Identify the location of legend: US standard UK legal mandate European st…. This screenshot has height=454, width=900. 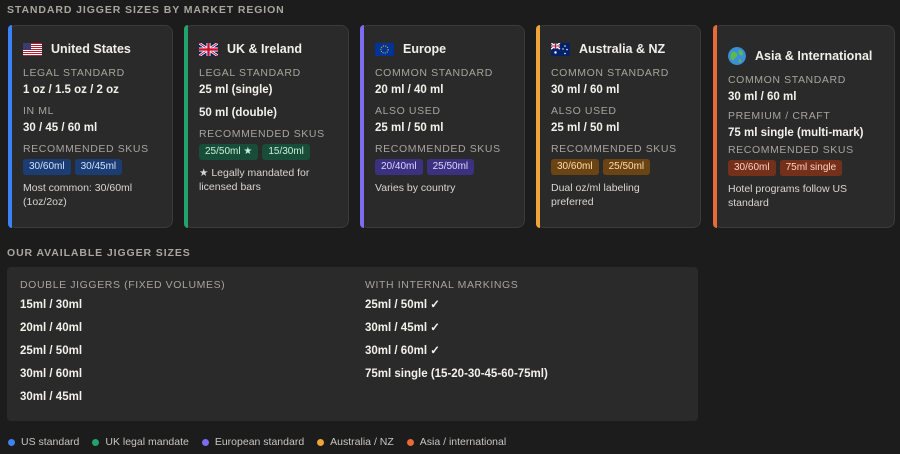
(257, 442).